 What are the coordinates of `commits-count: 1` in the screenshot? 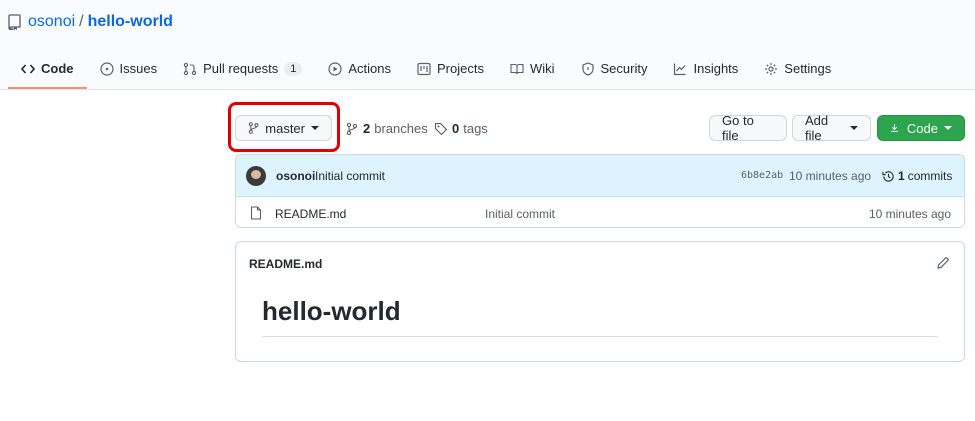 It's located at (901, 176).